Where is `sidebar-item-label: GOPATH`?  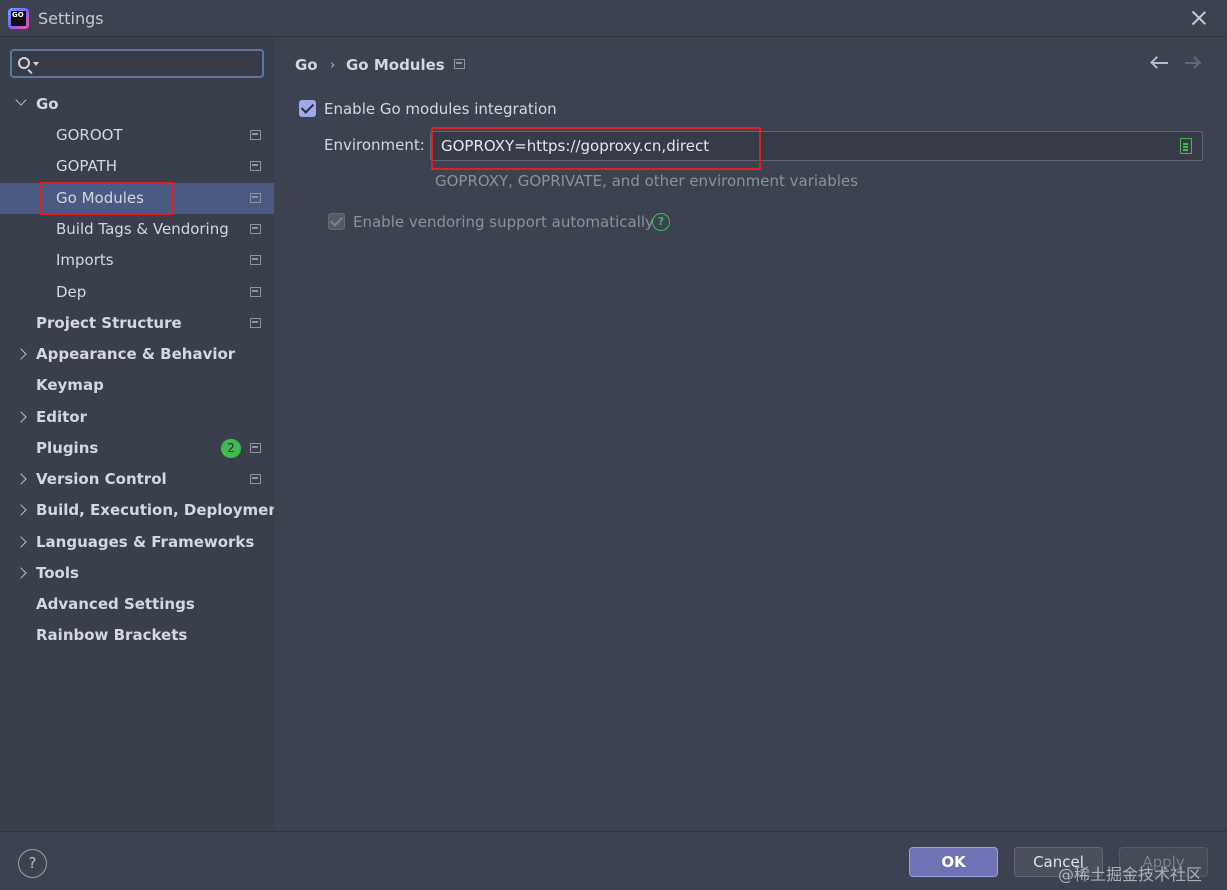 sidebar-item-label: GOPATH is located at coordinates (87, 166).